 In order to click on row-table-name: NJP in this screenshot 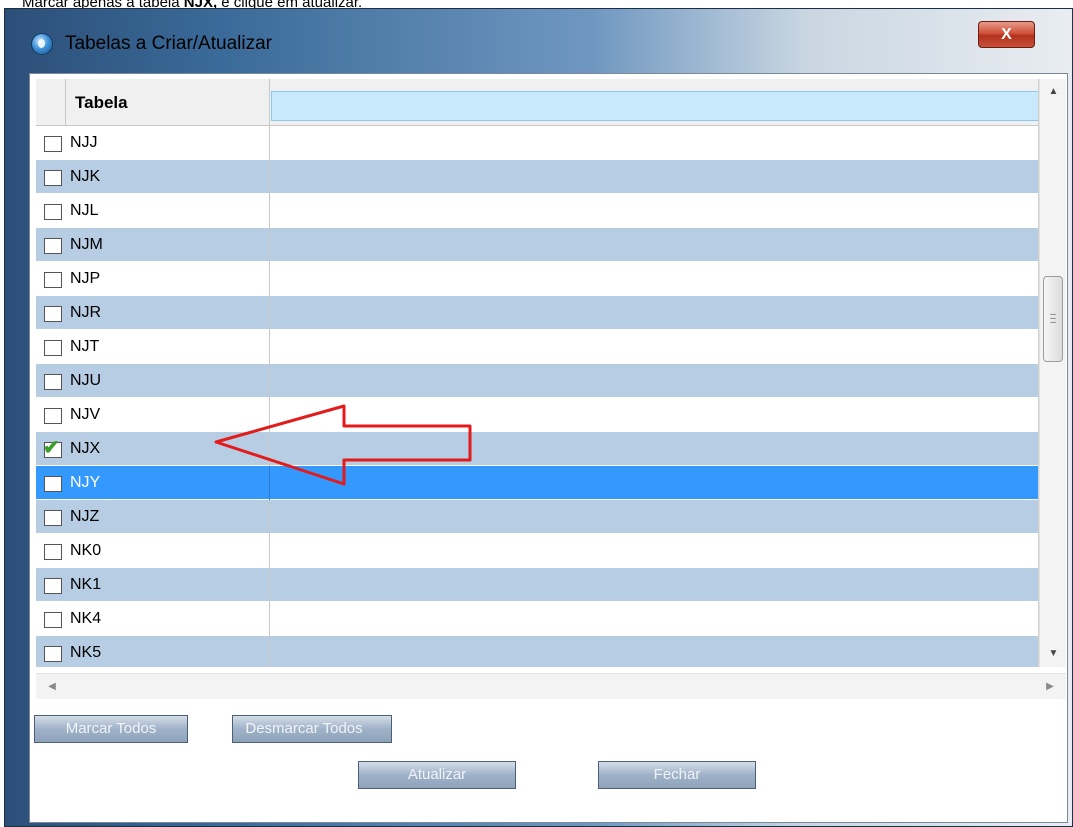, I will do `click(85, 278)`.